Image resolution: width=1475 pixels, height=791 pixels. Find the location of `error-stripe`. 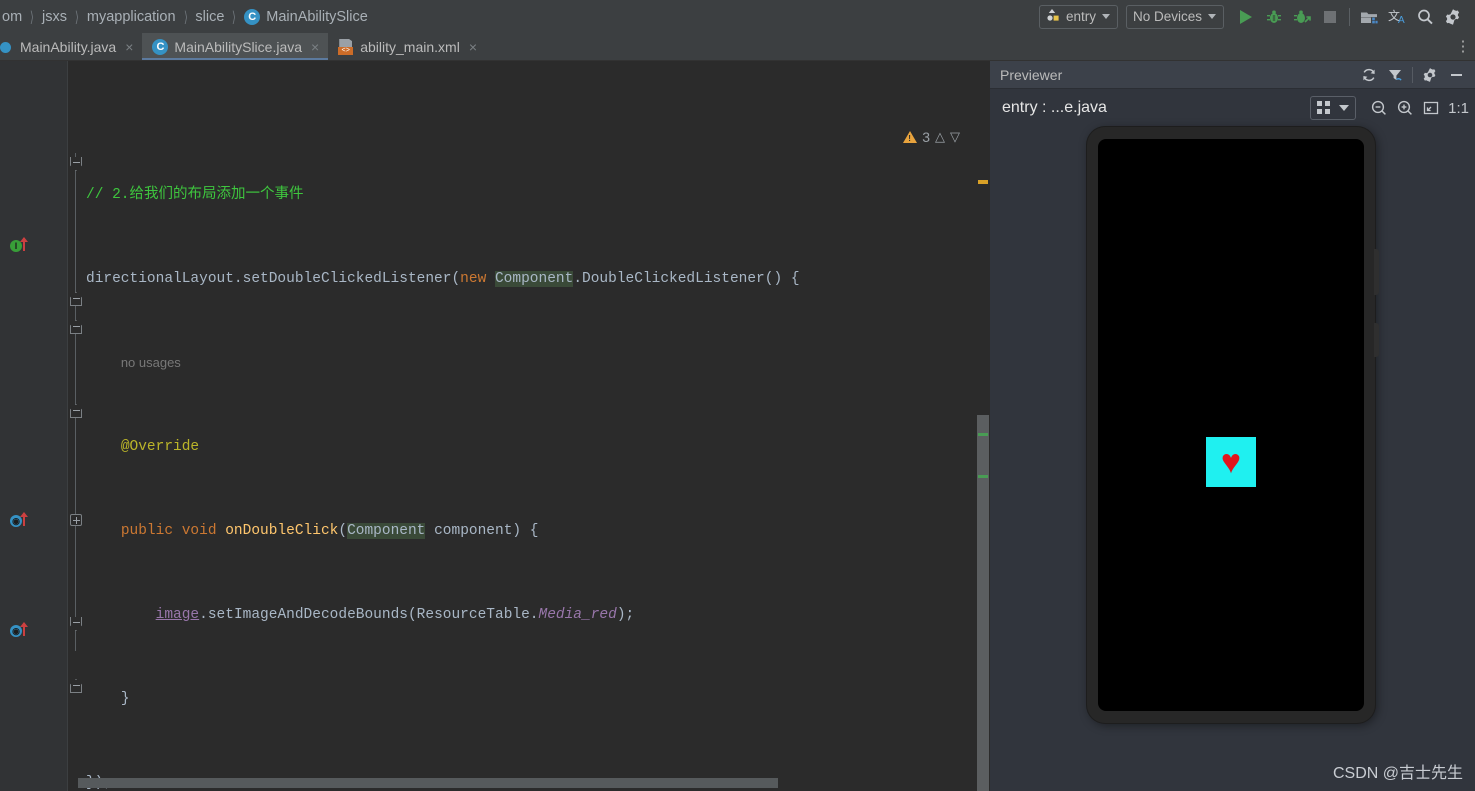

error-stripe is located at coordinates (983, 458).